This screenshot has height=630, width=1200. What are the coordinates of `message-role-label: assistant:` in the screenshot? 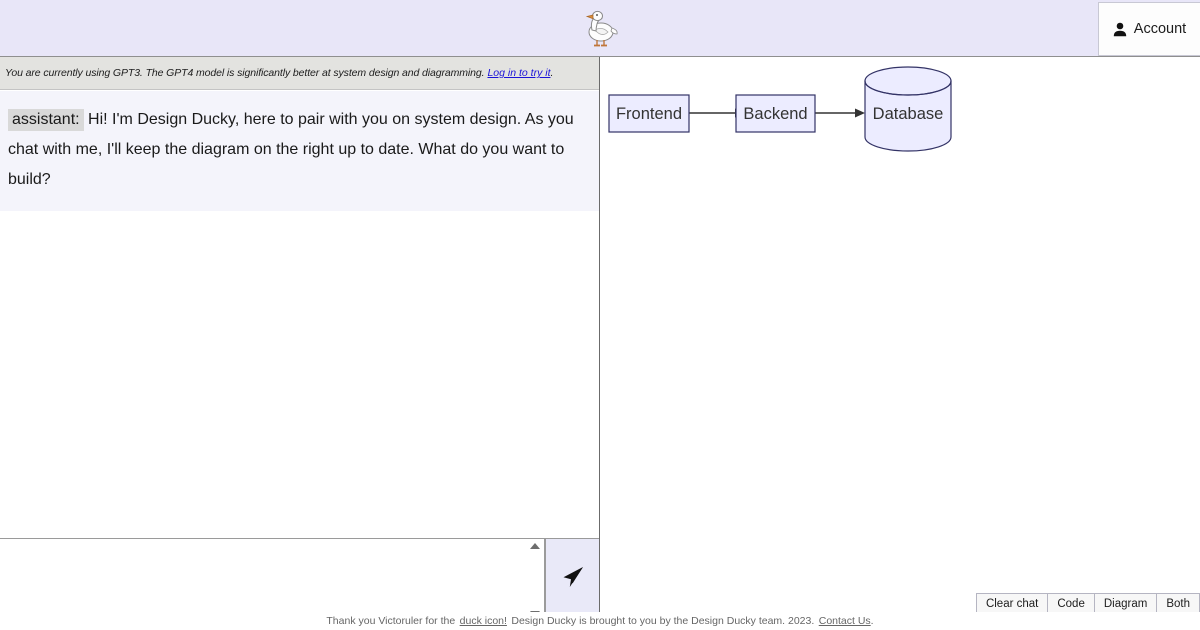 It's located at (46, 120).